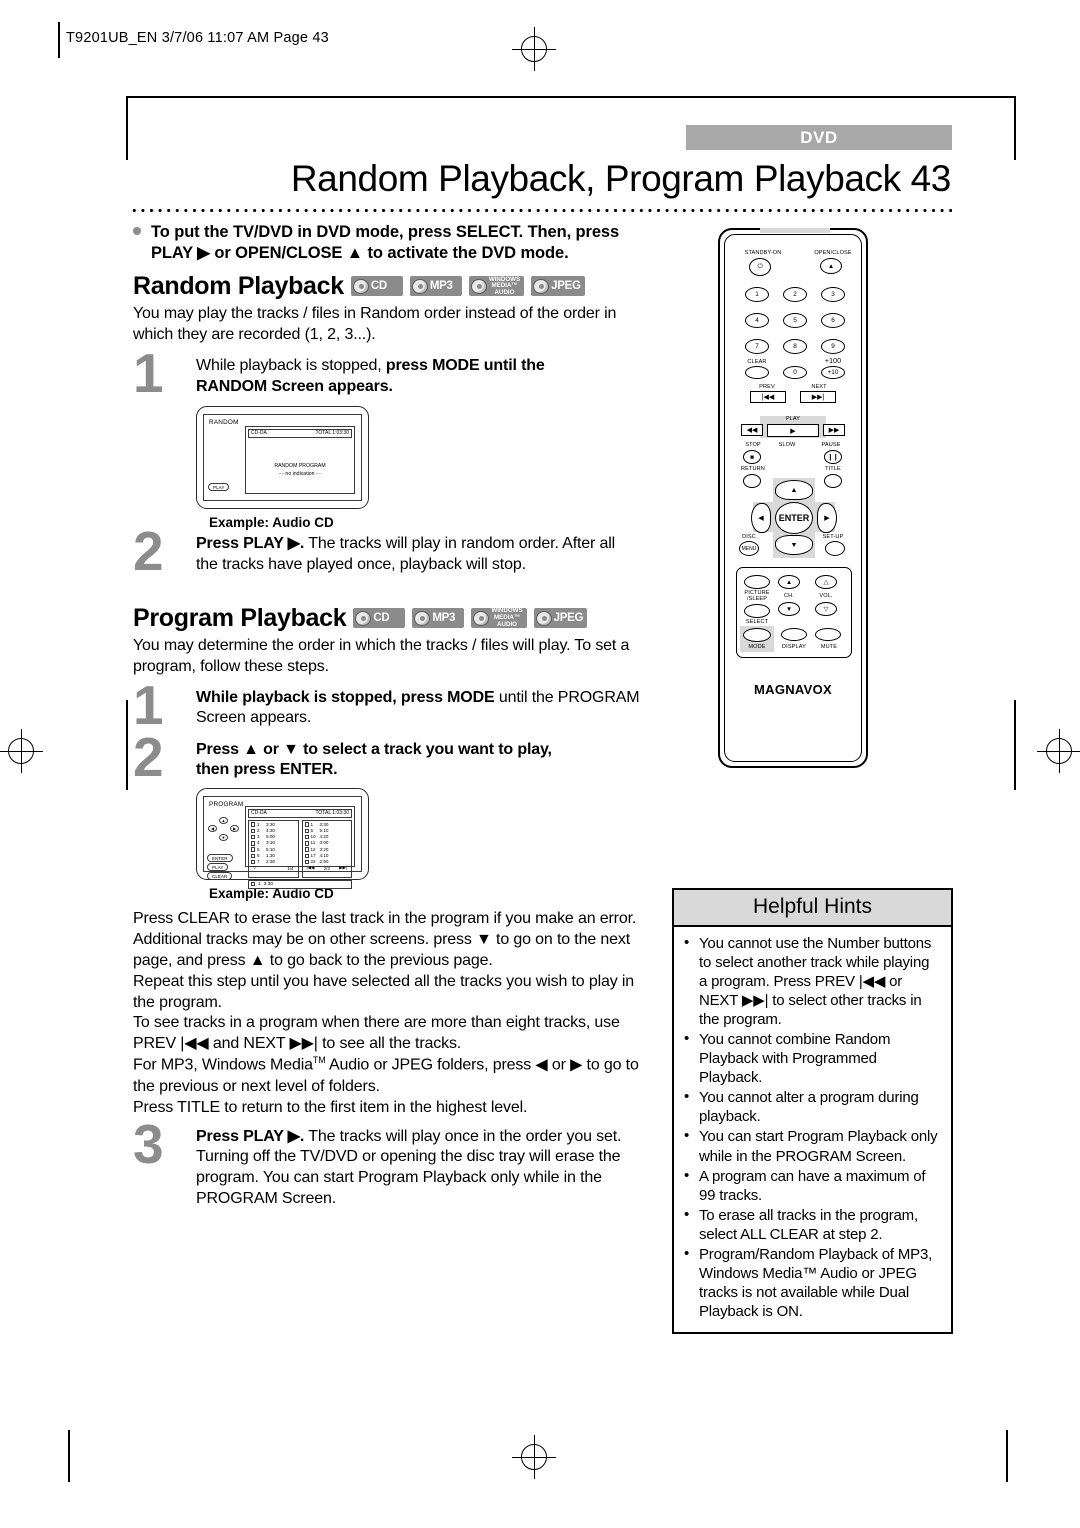 Image resolution: width=1080 pixels, height=1528 pixels. What do you see at coordinates (833, 372) in the screenshot?
I see `plus-10-button: +10` at bounding box center [833, 372].